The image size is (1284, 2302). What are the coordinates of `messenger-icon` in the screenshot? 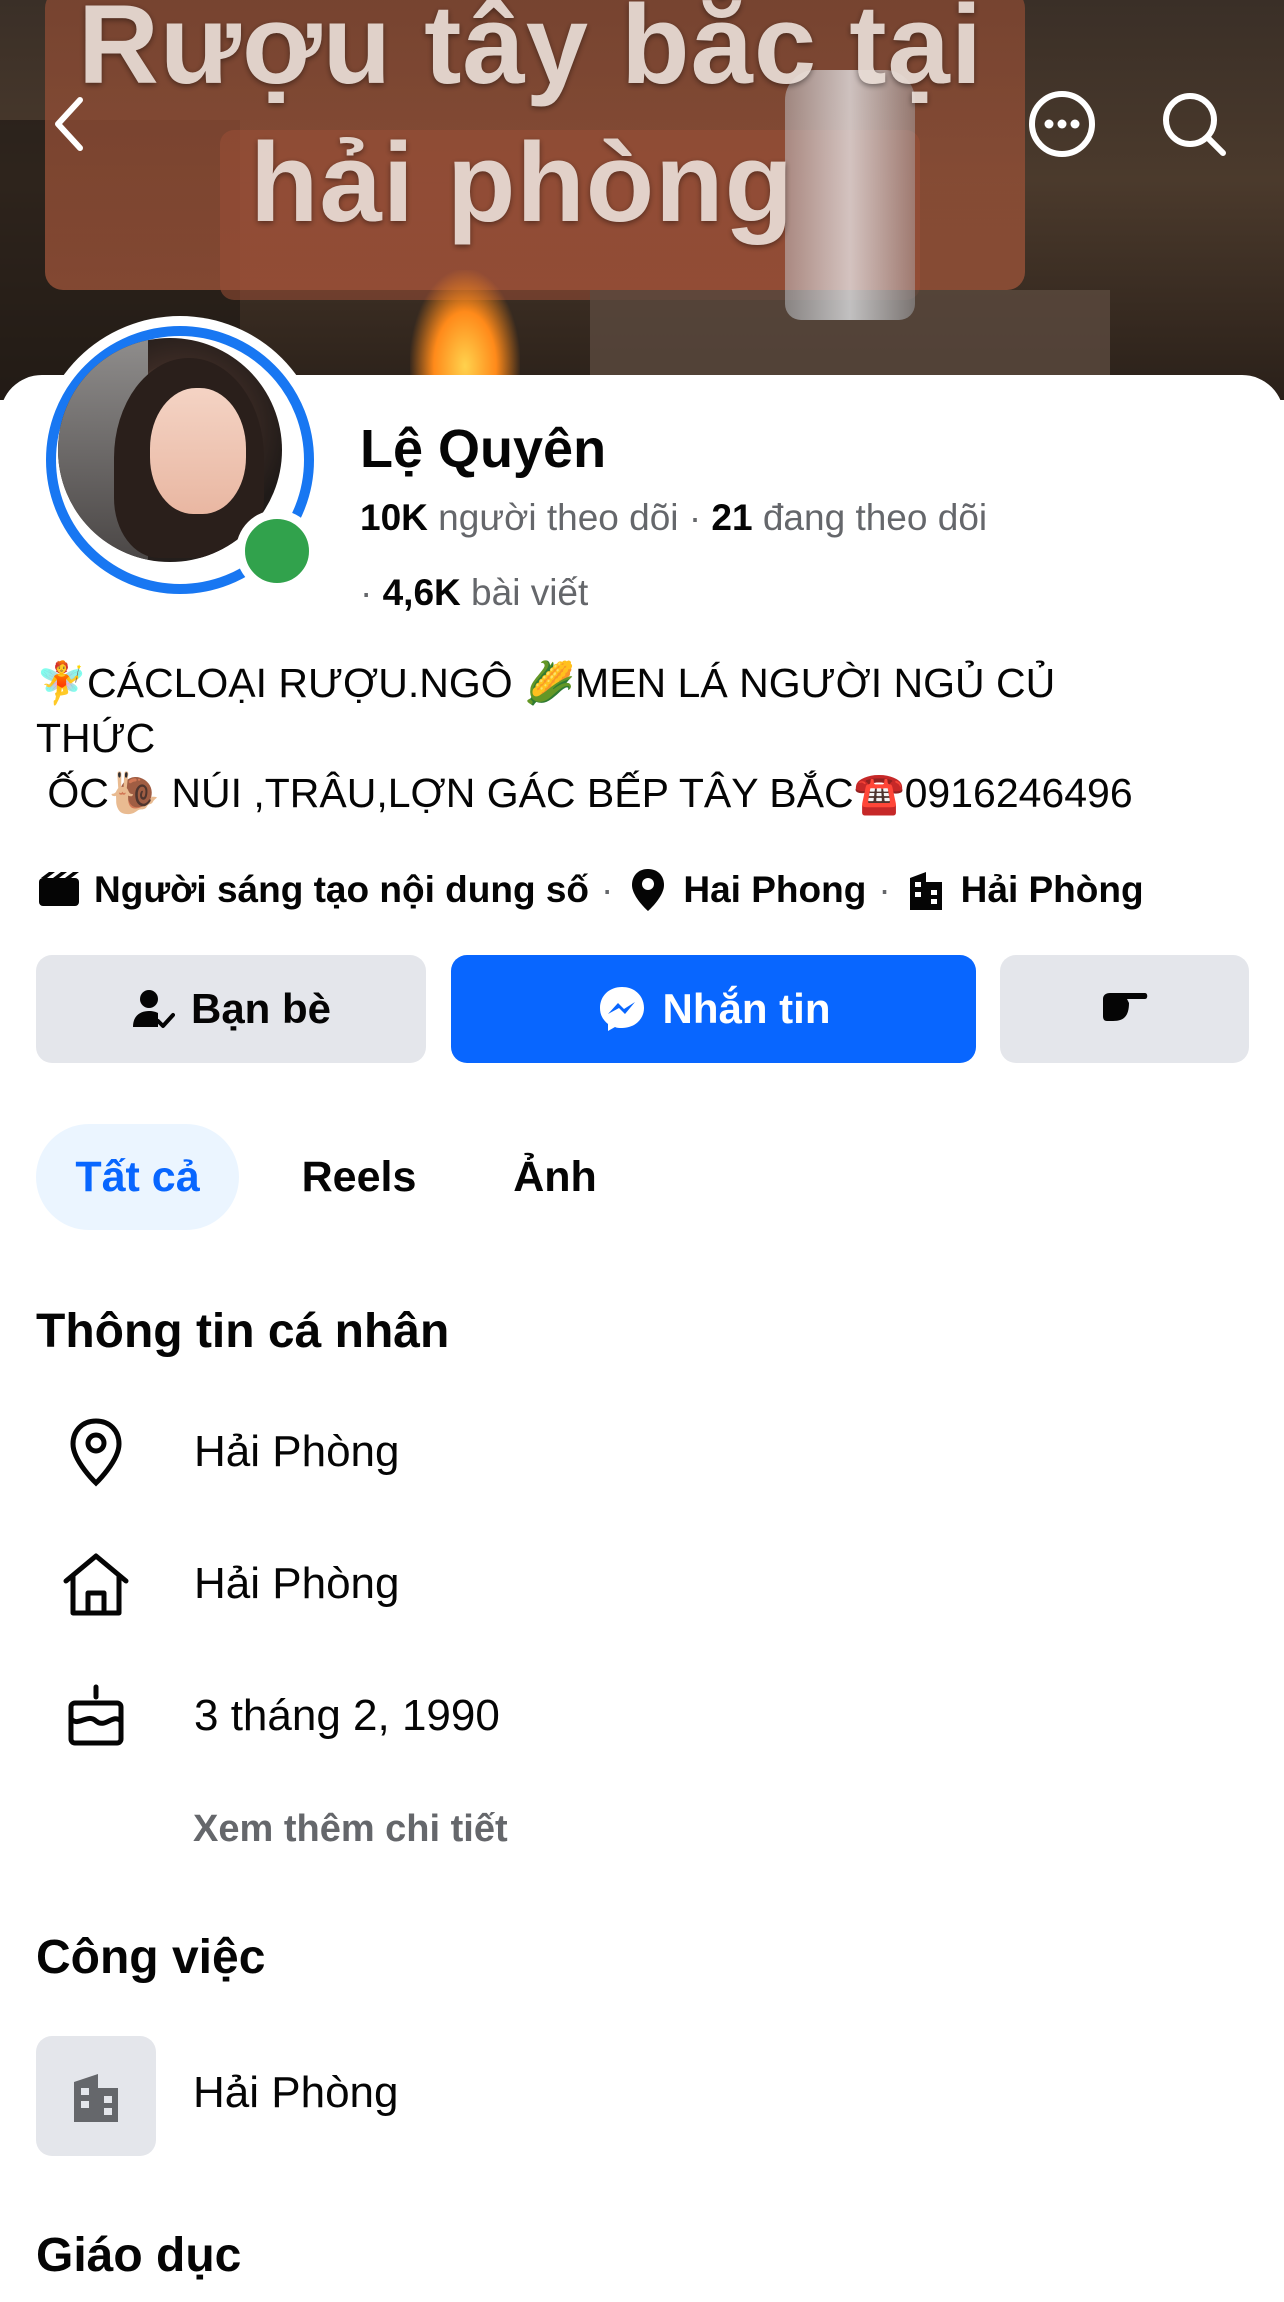 It's located at (622, 1009).